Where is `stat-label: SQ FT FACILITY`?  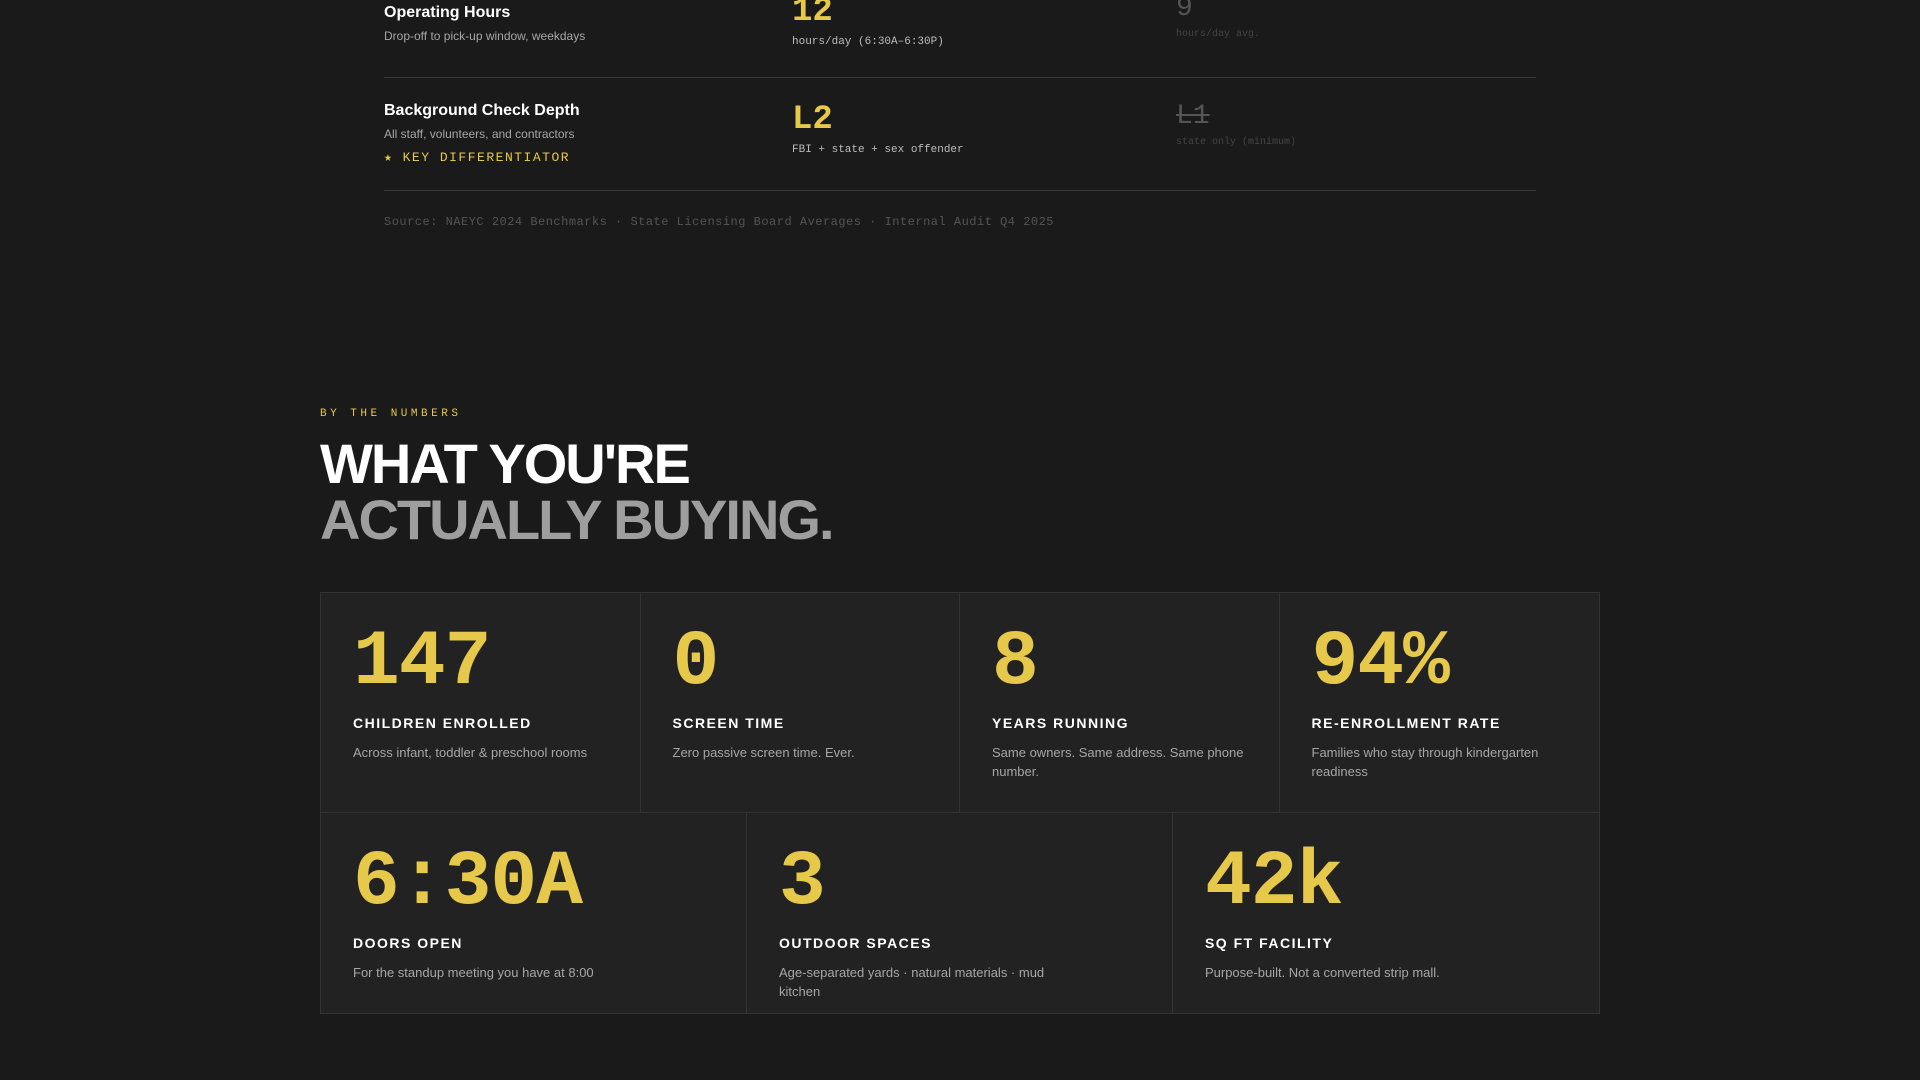 stat-label: SQ FT FACILITY is located at coordinates (1269, 943).